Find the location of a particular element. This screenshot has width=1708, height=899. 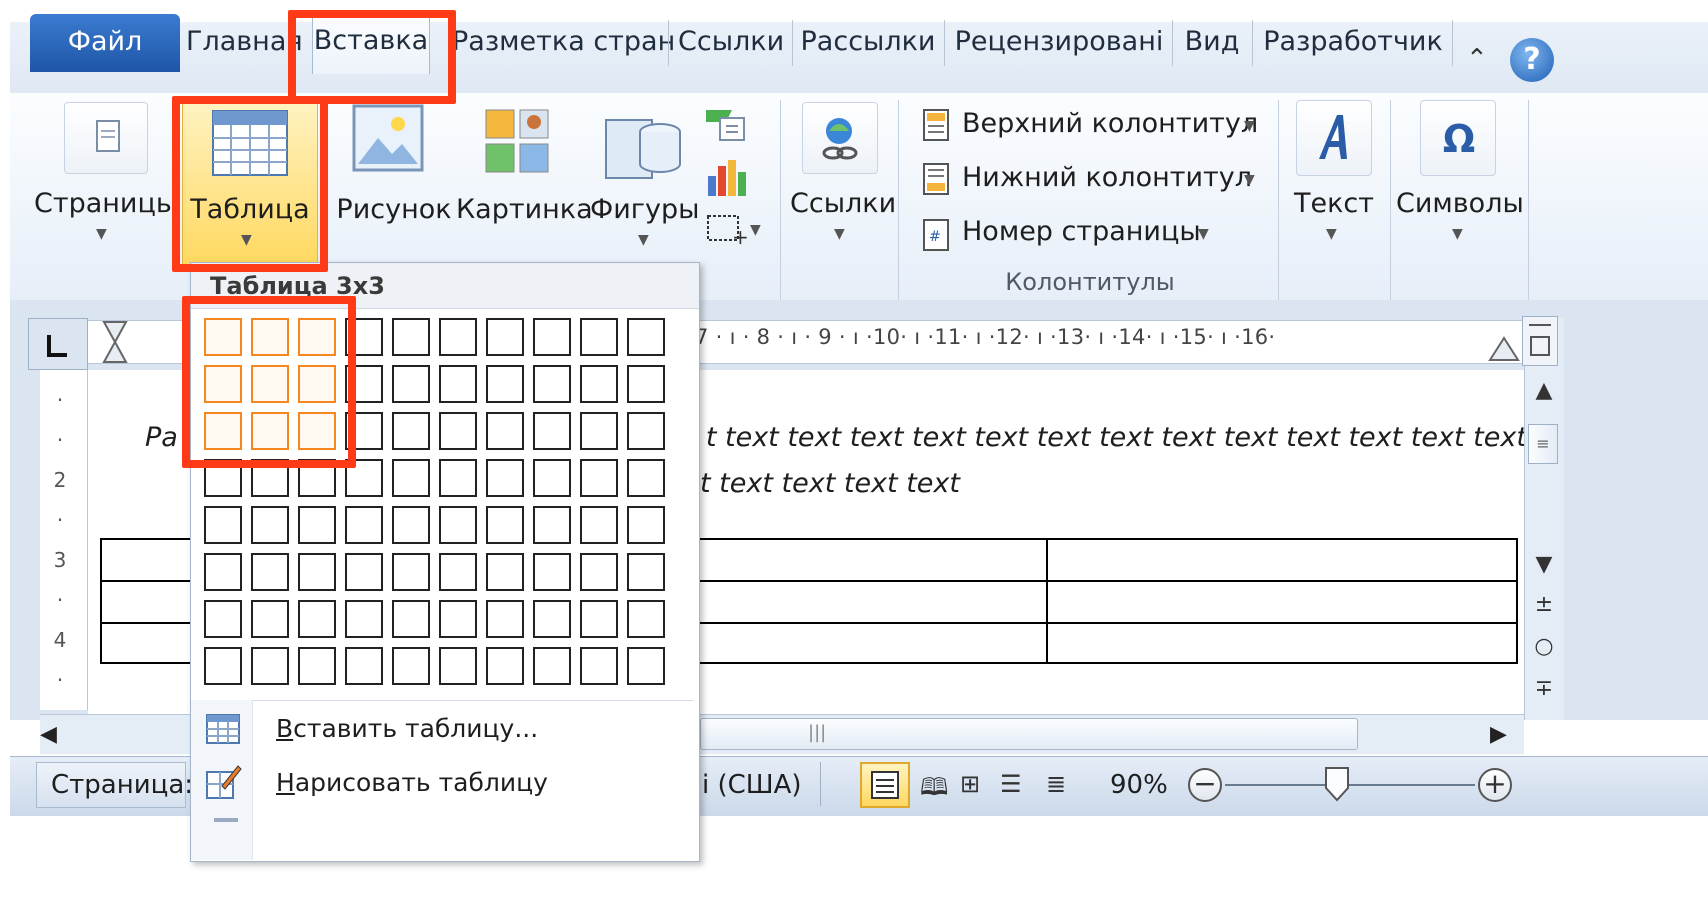

draw-table-menu-item: Нарисовать таблицу is located at coordinates (412, 782).